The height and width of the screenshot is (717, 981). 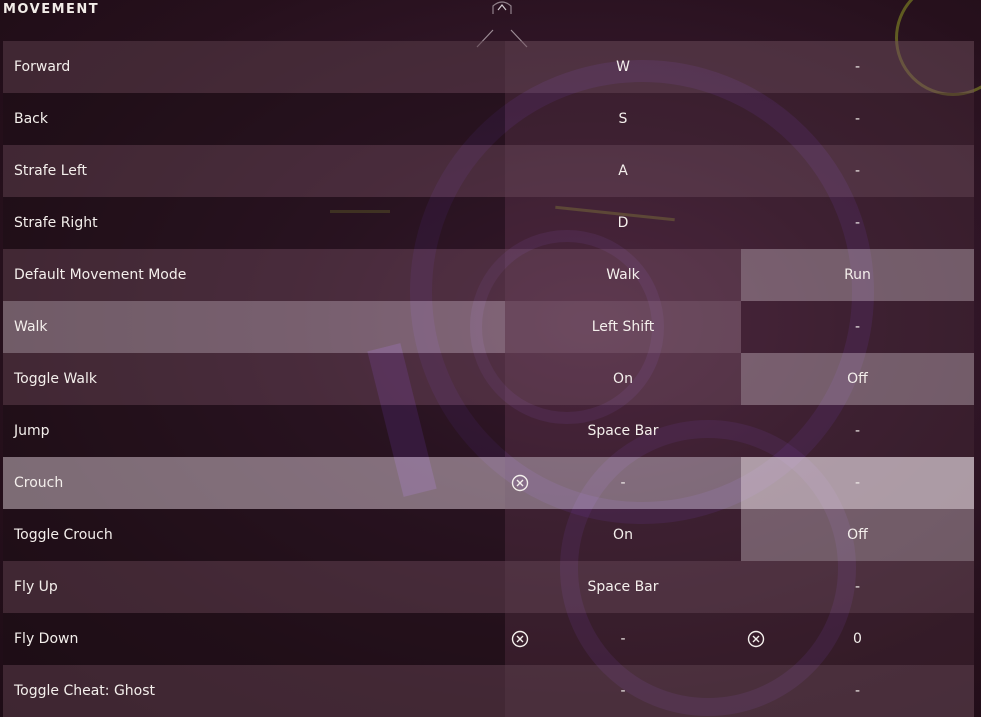 What do you see at coordinates (254, 535) in the screenshot?
I see `action-label-cell: Toggle Crouch` at bounding box center [254, 535].